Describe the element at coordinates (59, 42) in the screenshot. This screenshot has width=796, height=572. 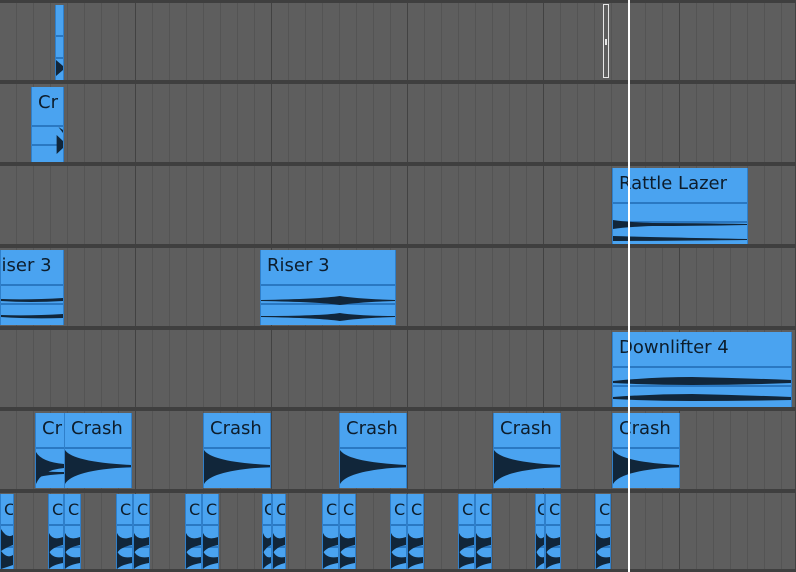
I see `audio-clip` at that location.